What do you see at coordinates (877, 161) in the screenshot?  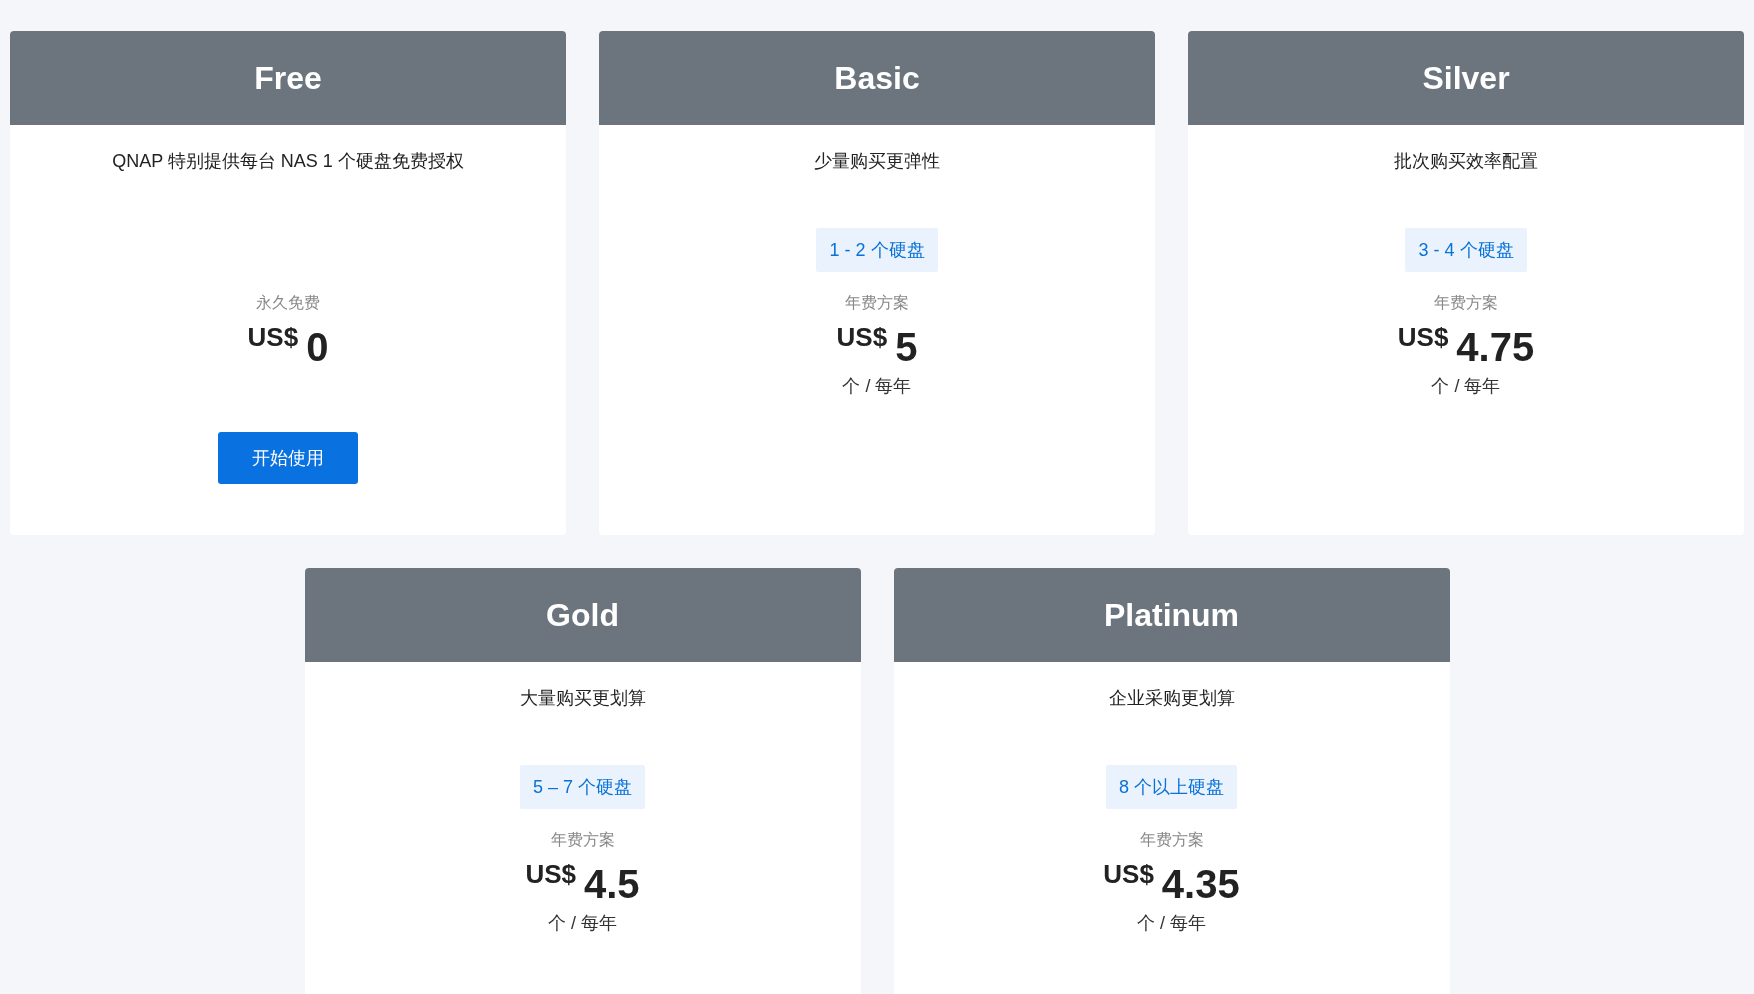 I see `plan-description: 少量购买更弹性` at bounding box center [877, 161].